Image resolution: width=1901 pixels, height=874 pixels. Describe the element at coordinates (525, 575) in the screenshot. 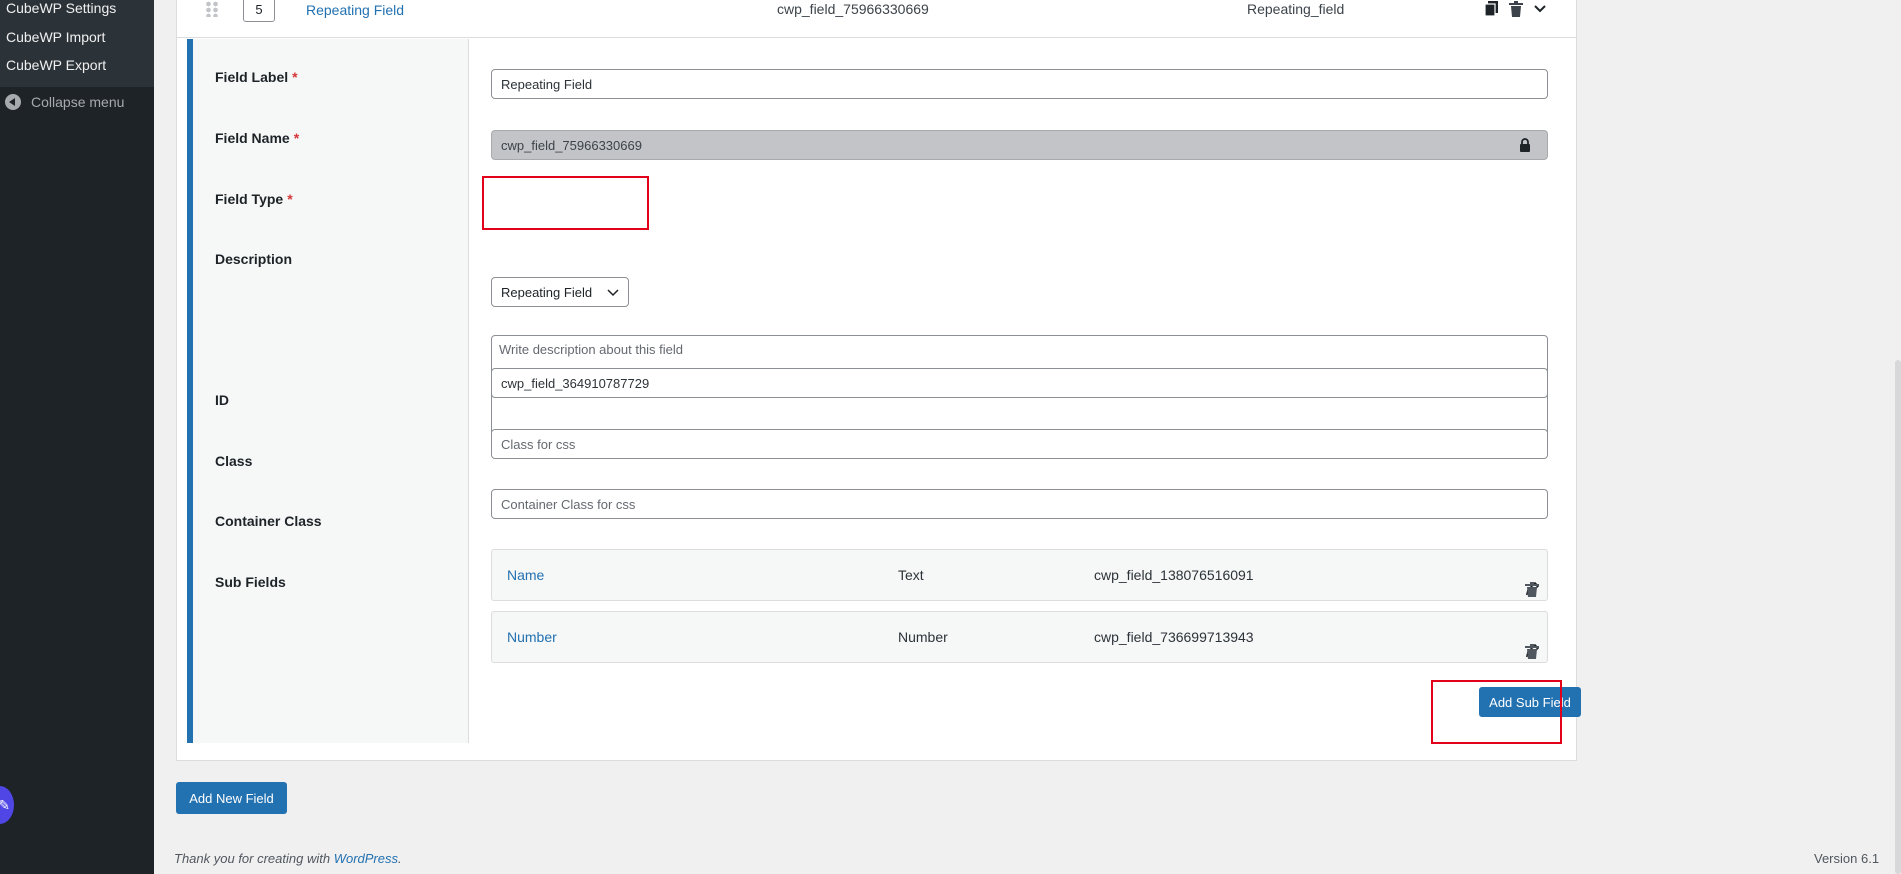

I see `sub-field-label: Name` at that location.